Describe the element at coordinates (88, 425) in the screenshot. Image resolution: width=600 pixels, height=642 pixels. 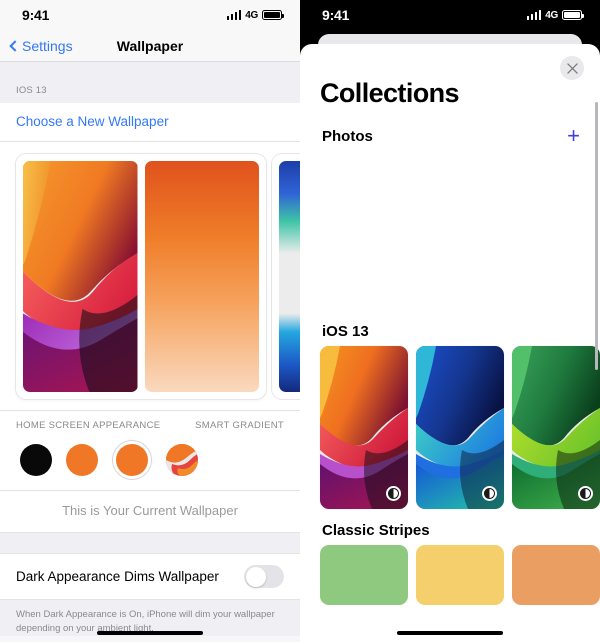
I see `home-screen-appearance-label: HOME SCREEN APPEARANCE` at that location.